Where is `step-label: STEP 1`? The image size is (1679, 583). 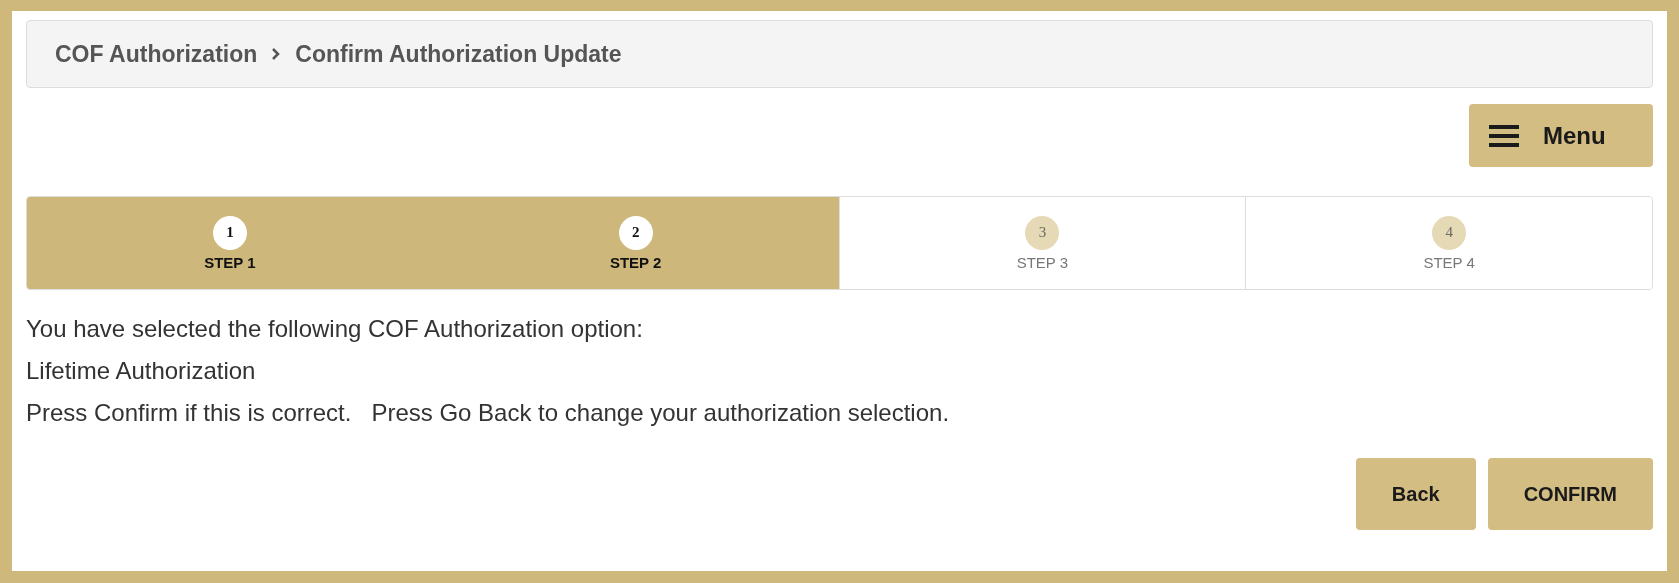 step-label: STEP 1 is located at coordinates (230, 262).